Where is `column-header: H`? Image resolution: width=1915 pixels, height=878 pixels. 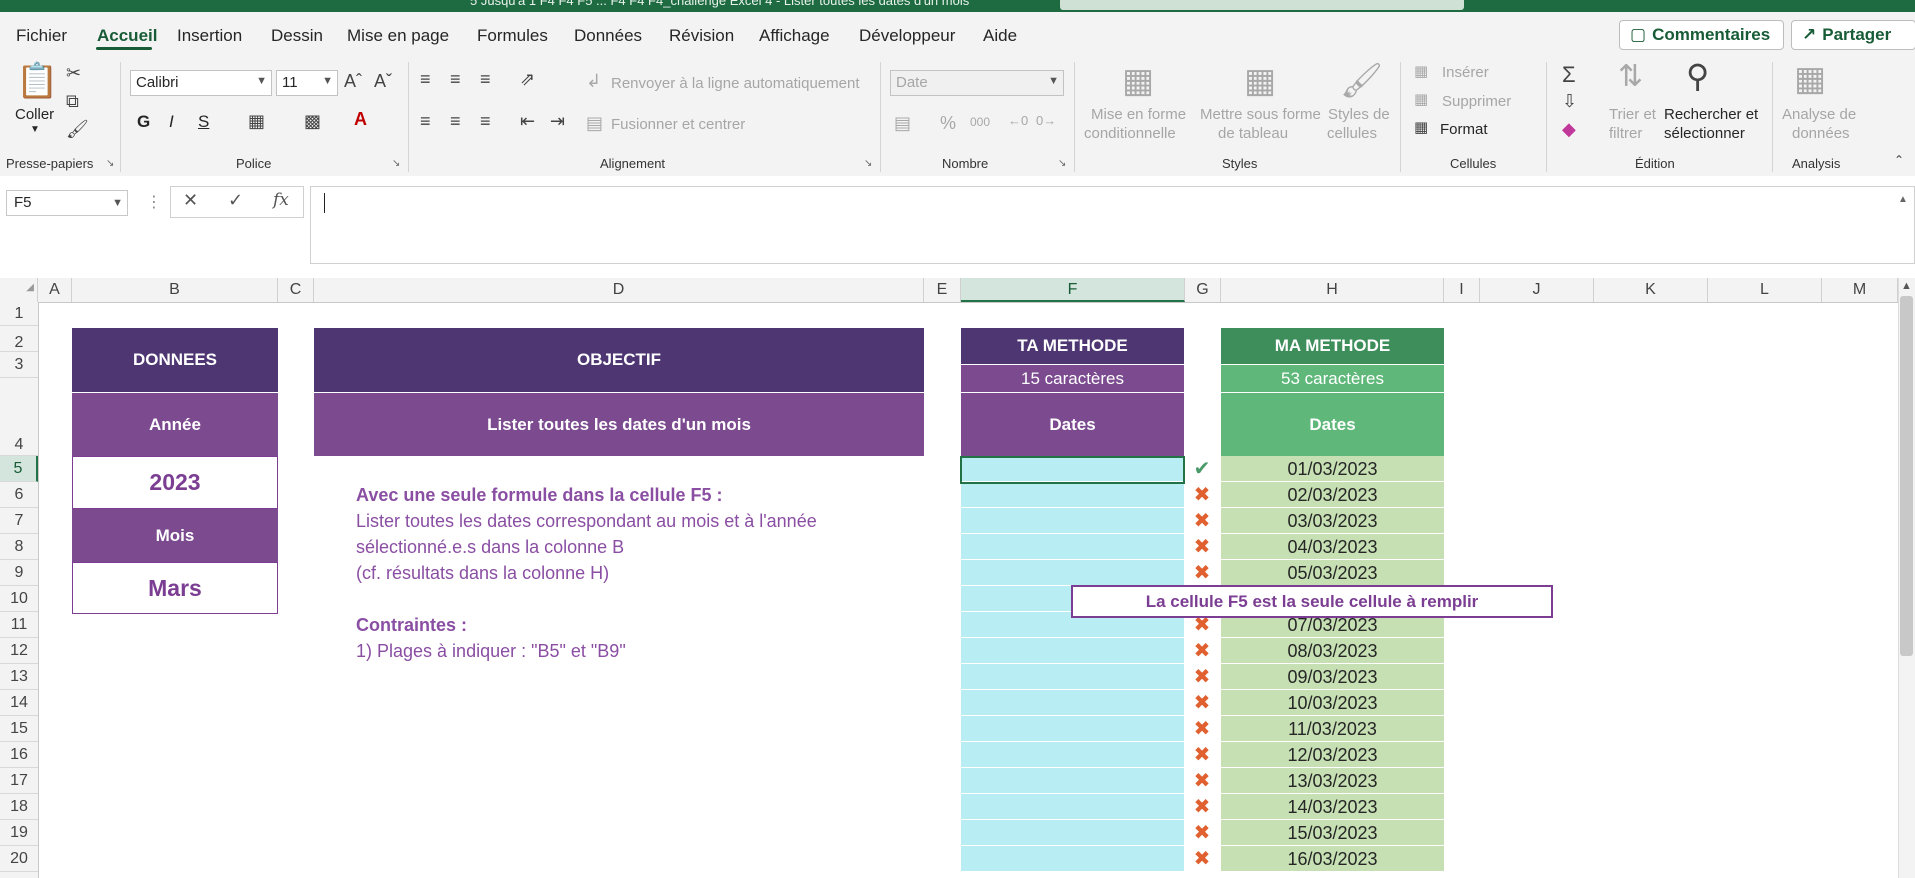 column-header: H is located at coordinates (1332, 290).